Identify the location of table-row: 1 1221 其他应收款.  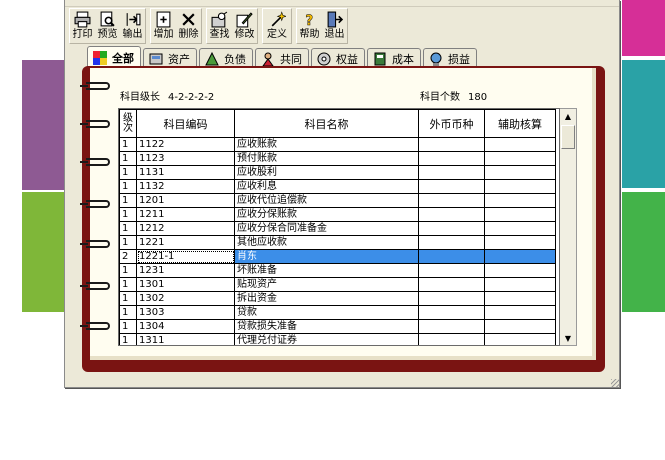
(337, 242).